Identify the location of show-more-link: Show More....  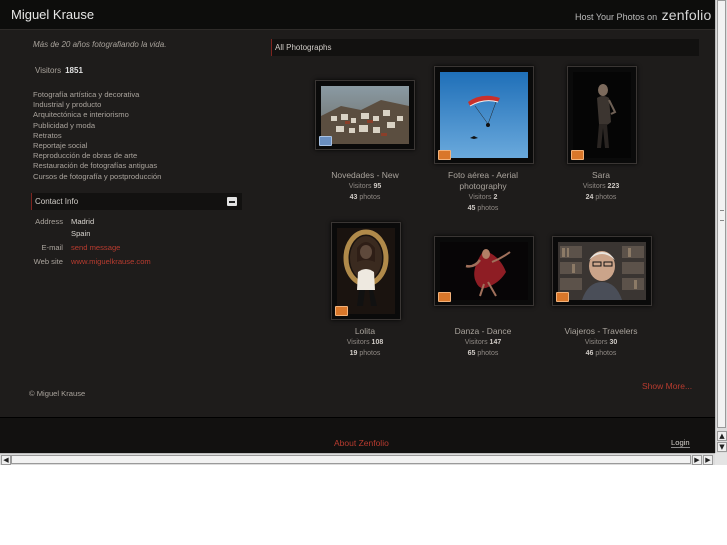
(667, 386).